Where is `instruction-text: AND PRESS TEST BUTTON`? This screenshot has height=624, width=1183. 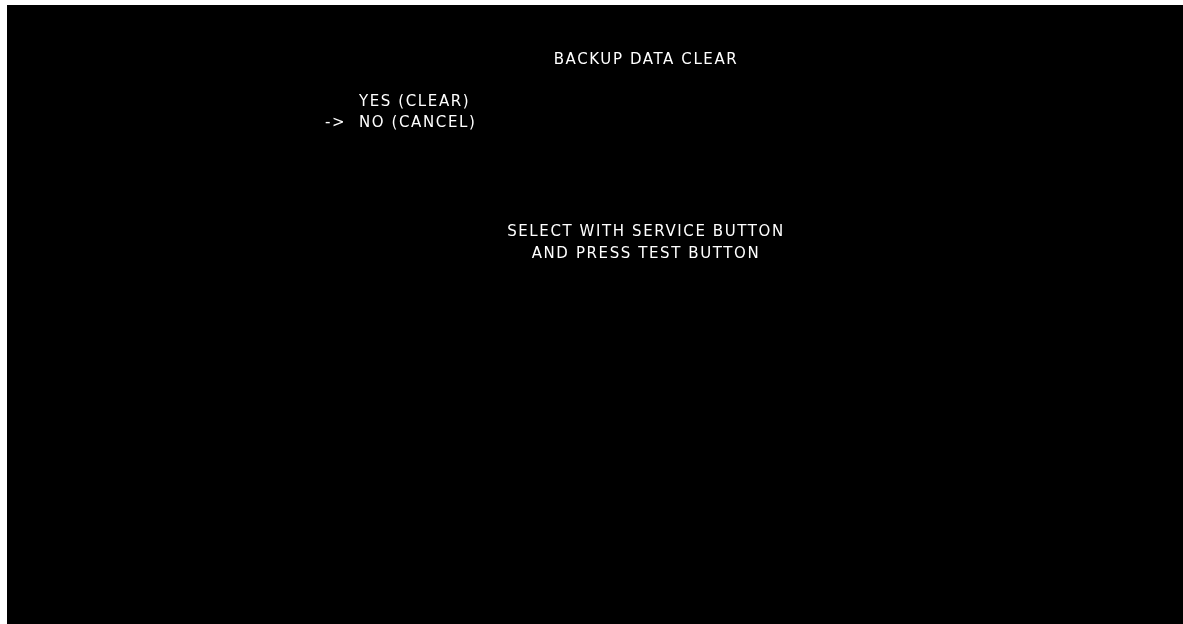 instruction-text: AND PRESS TEST BUTTON is located at coordinates (646, 253).